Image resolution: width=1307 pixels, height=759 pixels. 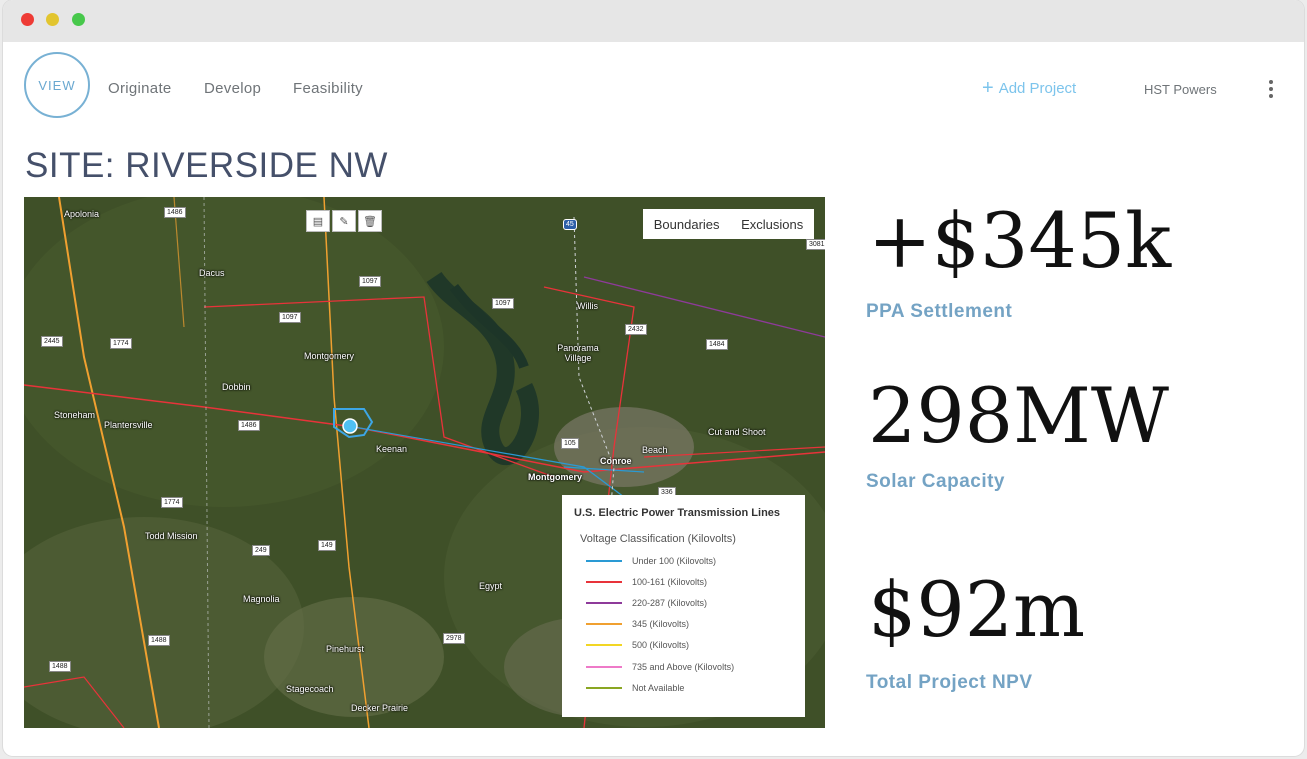 I want to click on maximize-window-button, so click(x=78, y=19).